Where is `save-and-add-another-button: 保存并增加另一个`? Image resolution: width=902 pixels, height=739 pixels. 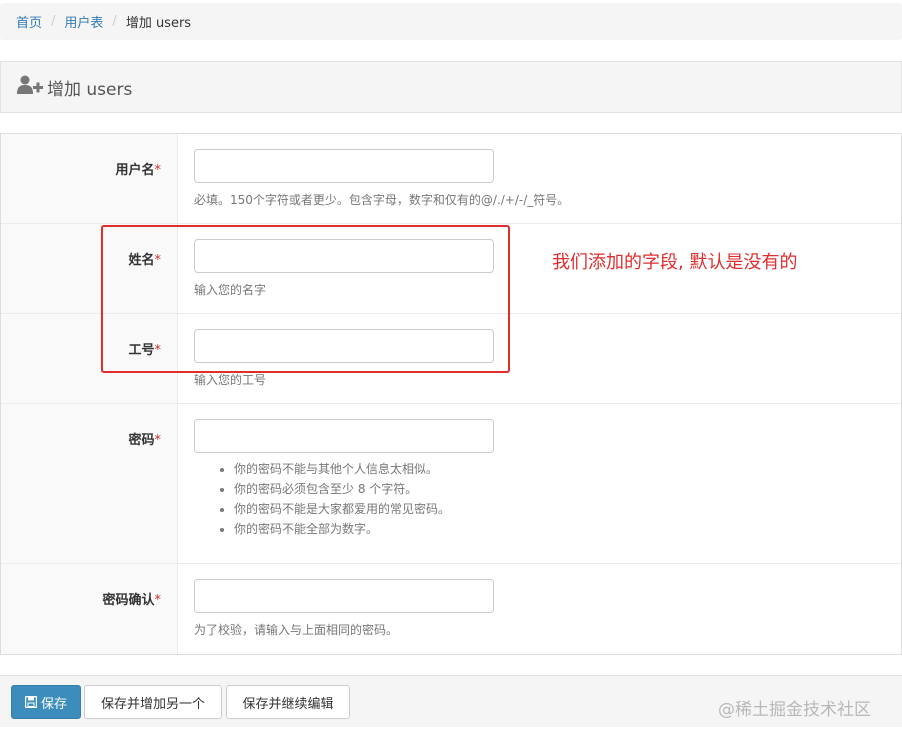
save-and-add-another-button: 保存并增加另一个 is located at coordinates (153, 702).